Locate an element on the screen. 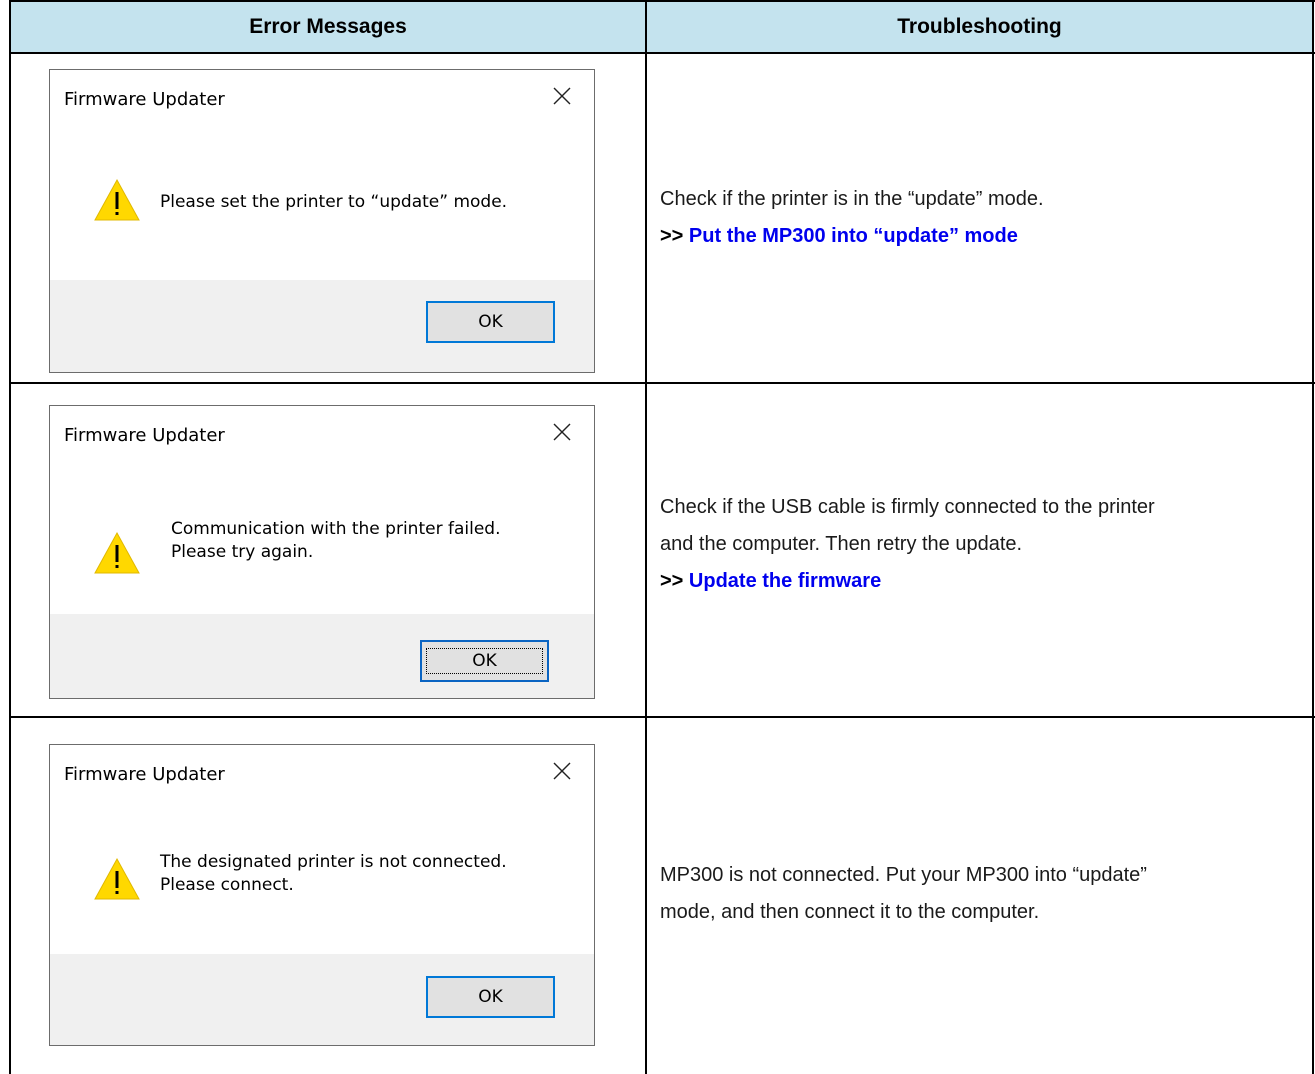  link-update-firmware: Update the firmware is located at coordinates (785, 581).